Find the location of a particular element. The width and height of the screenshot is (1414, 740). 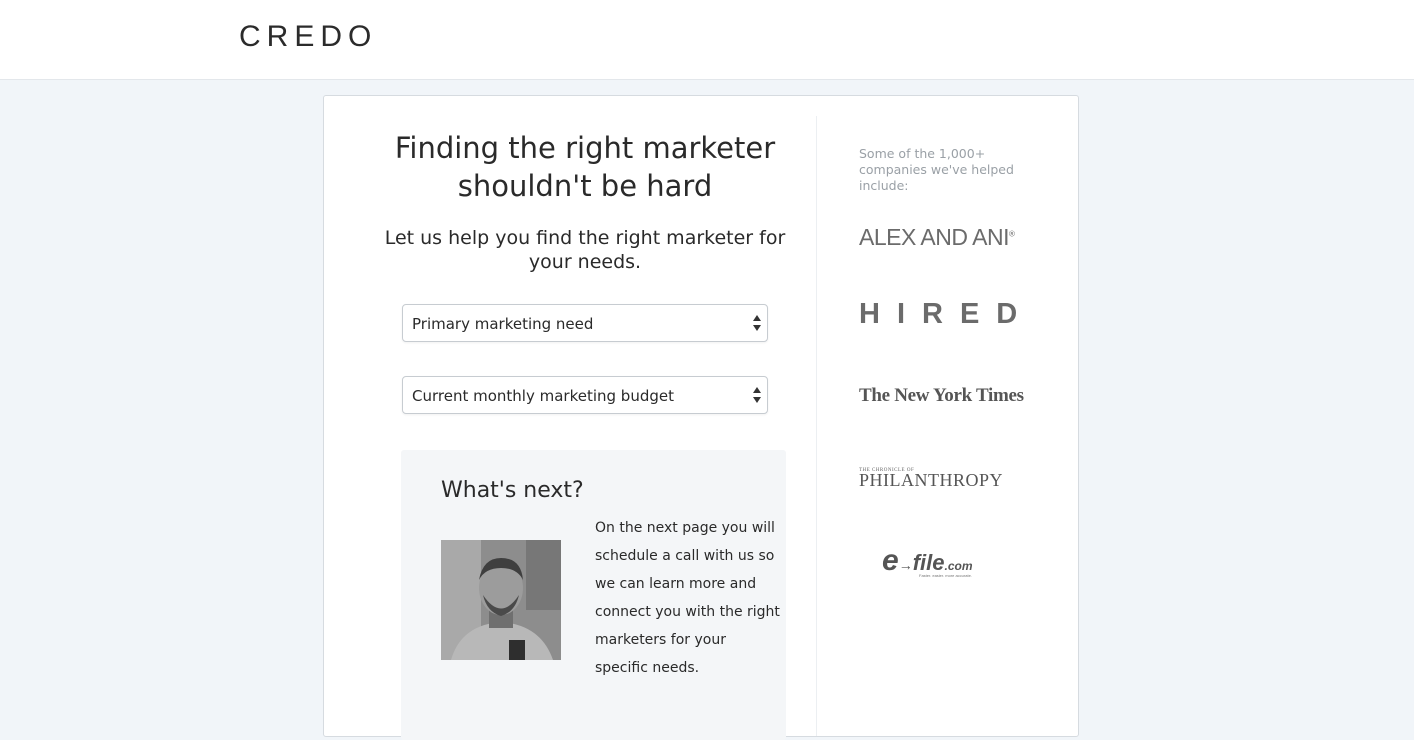

advisor-photo is located at coordinates (501, 600).